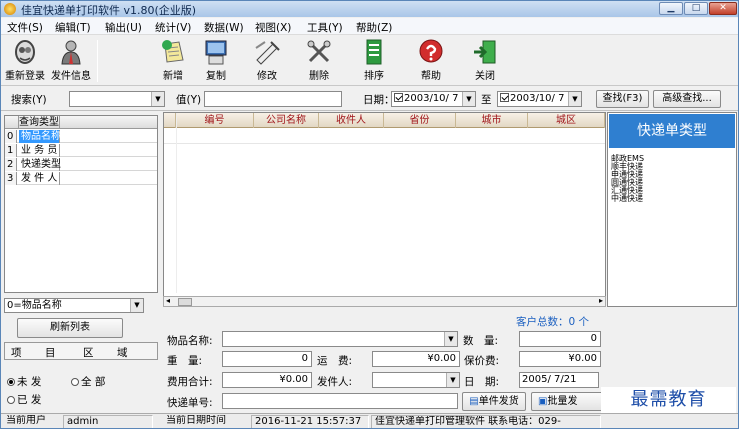 The height and width of the screenshot is (429, 739). I want to click on batch-send-button: ▣批量发, so click(567, 401).